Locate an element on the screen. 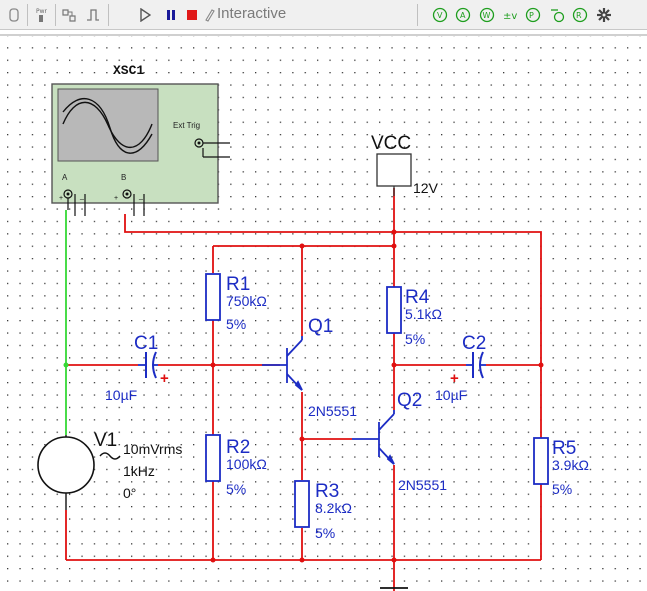 Image resolution: width=647 pixels, height=591 pixels. q2-name: Q2 is located at coordinates (409, 400).